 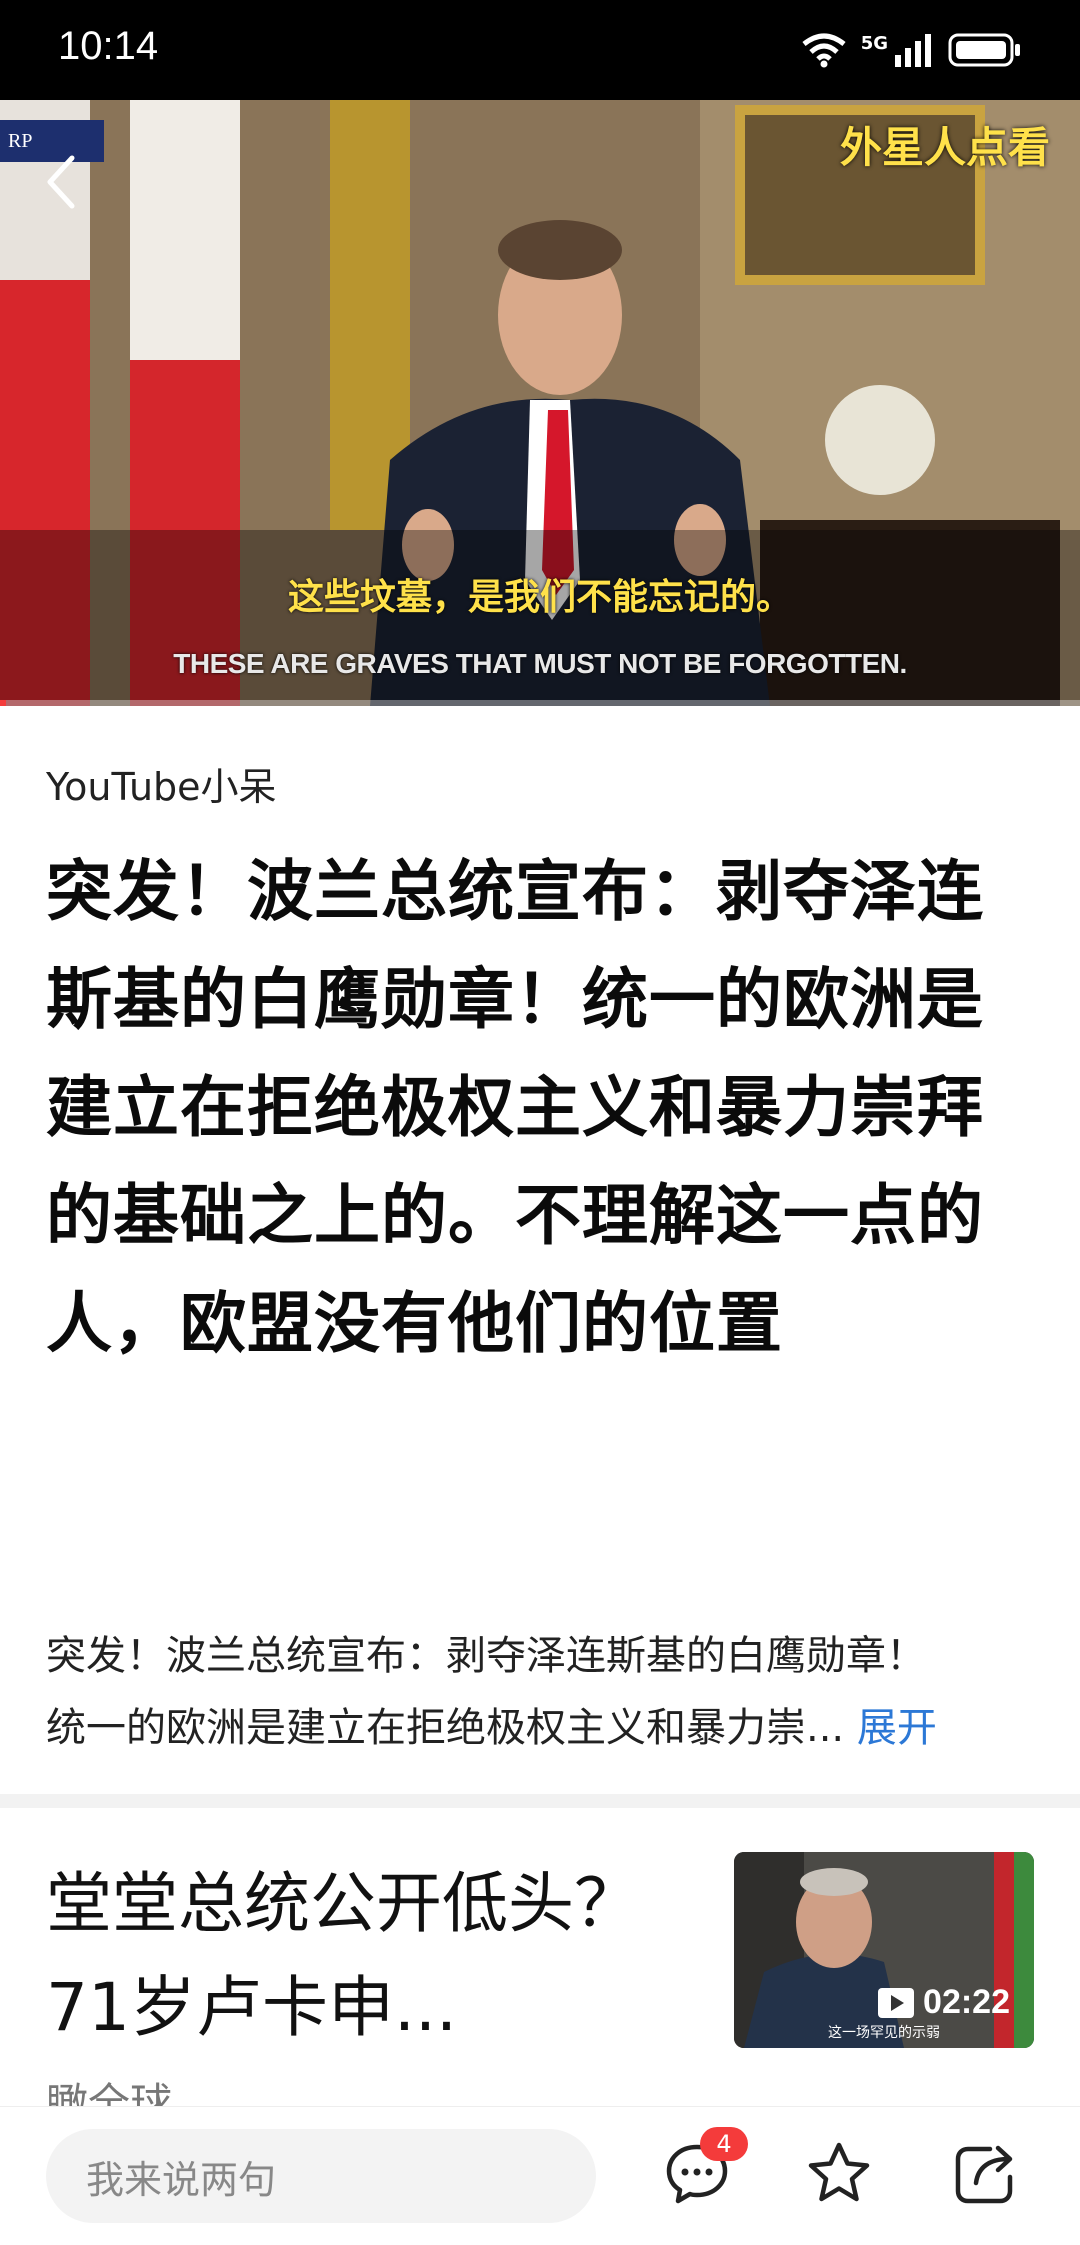 I want to click on status-icons: 5G, so click(x=911, y=50).